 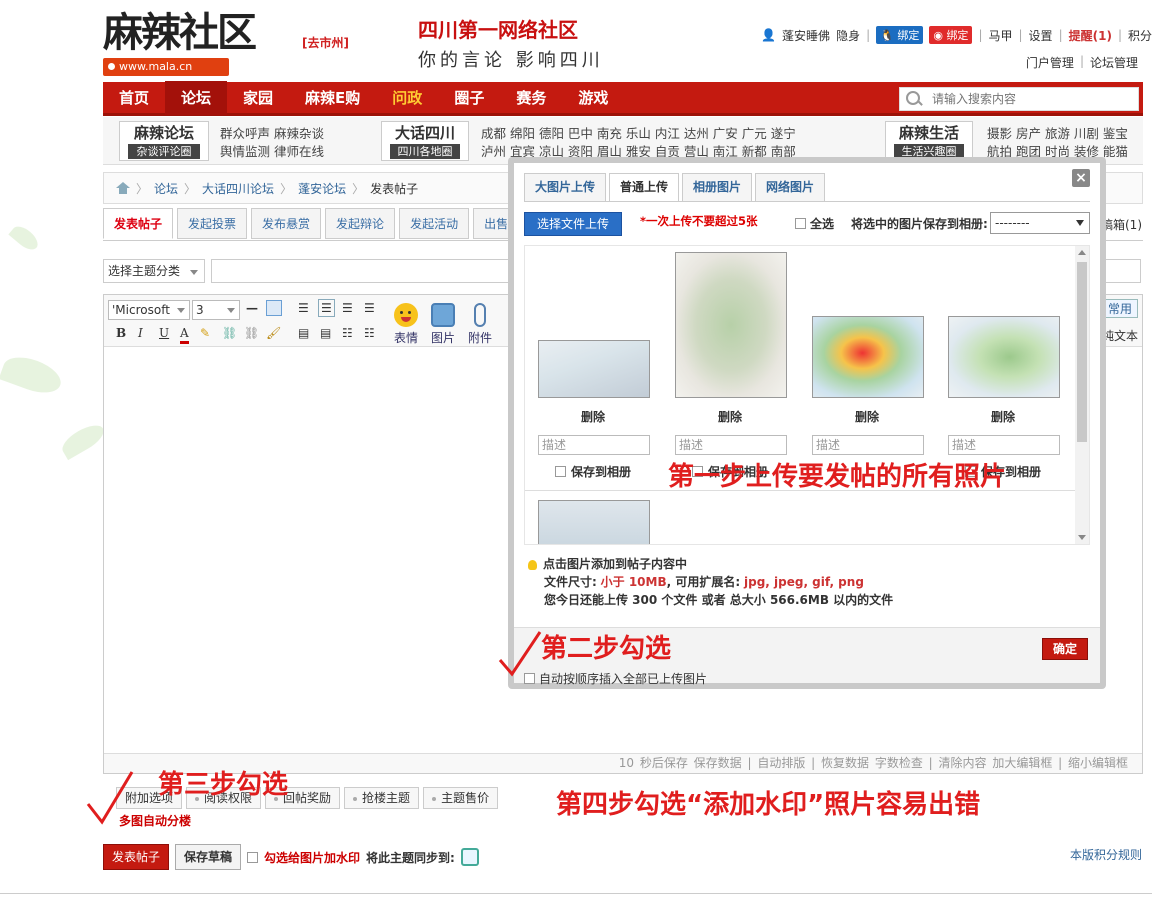 What do you see at coordinates (382, 798) in the screenshot?
I see `floor-grab-button: 抢楼主题` at bounding box center [382, 798].